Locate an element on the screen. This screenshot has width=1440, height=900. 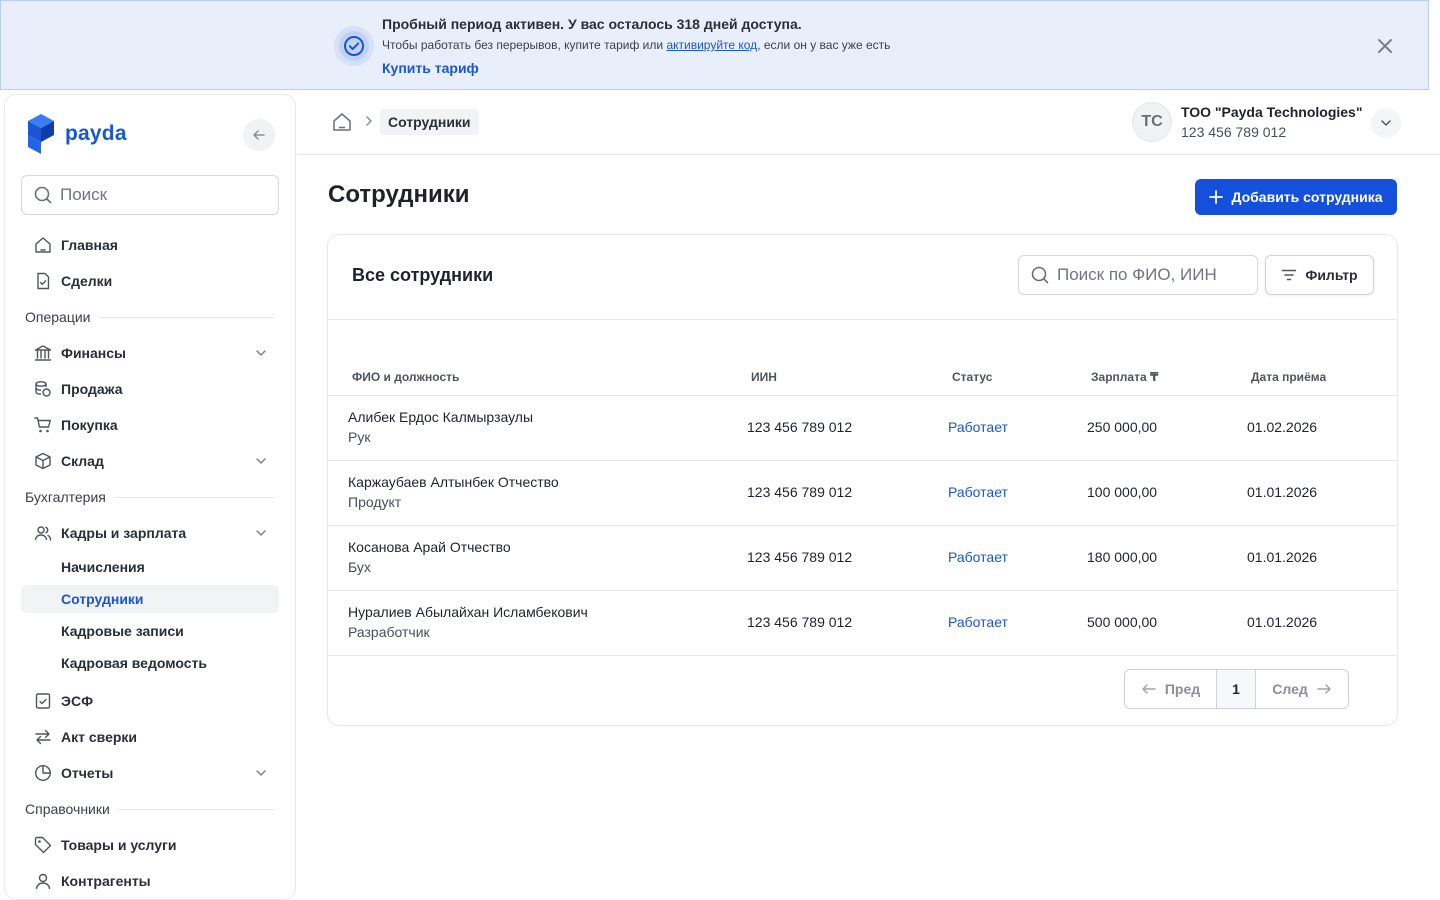
sidebar-item-label: Товары и услуги is located at coordinates (119, 845).